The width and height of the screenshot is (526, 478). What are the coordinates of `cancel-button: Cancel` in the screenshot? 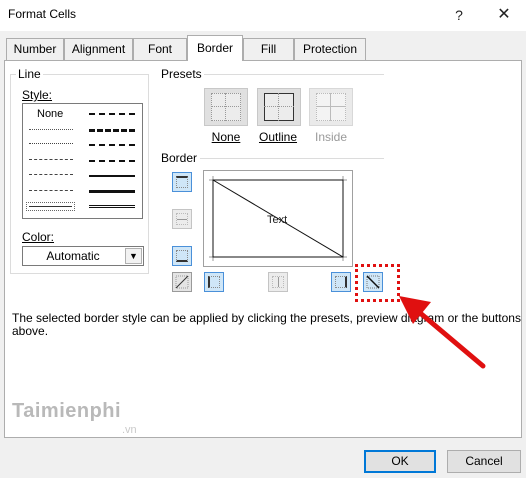 It's located at (484, 461).